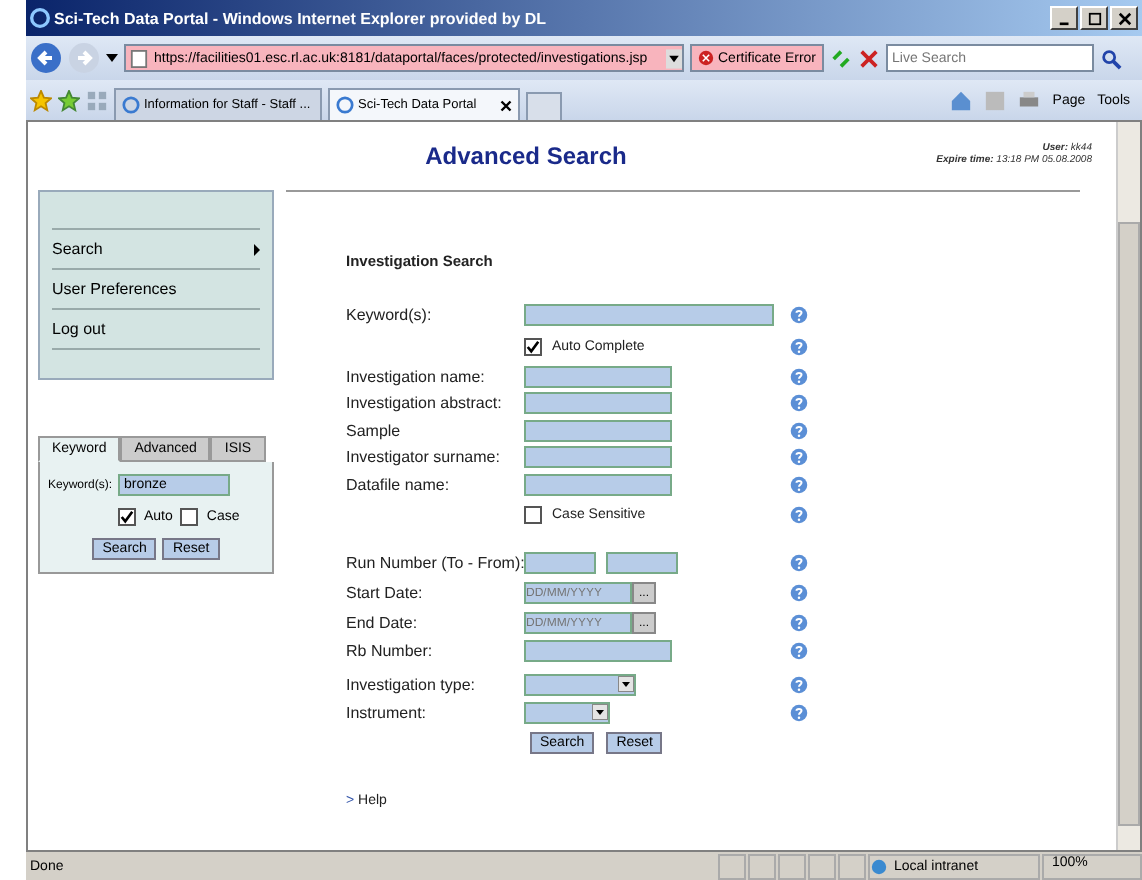 The height and width of the screenshot is (880, 1142). Describe the element at coordinates (544, 106) in the screenshot. I see `new-tab-button` at that location.